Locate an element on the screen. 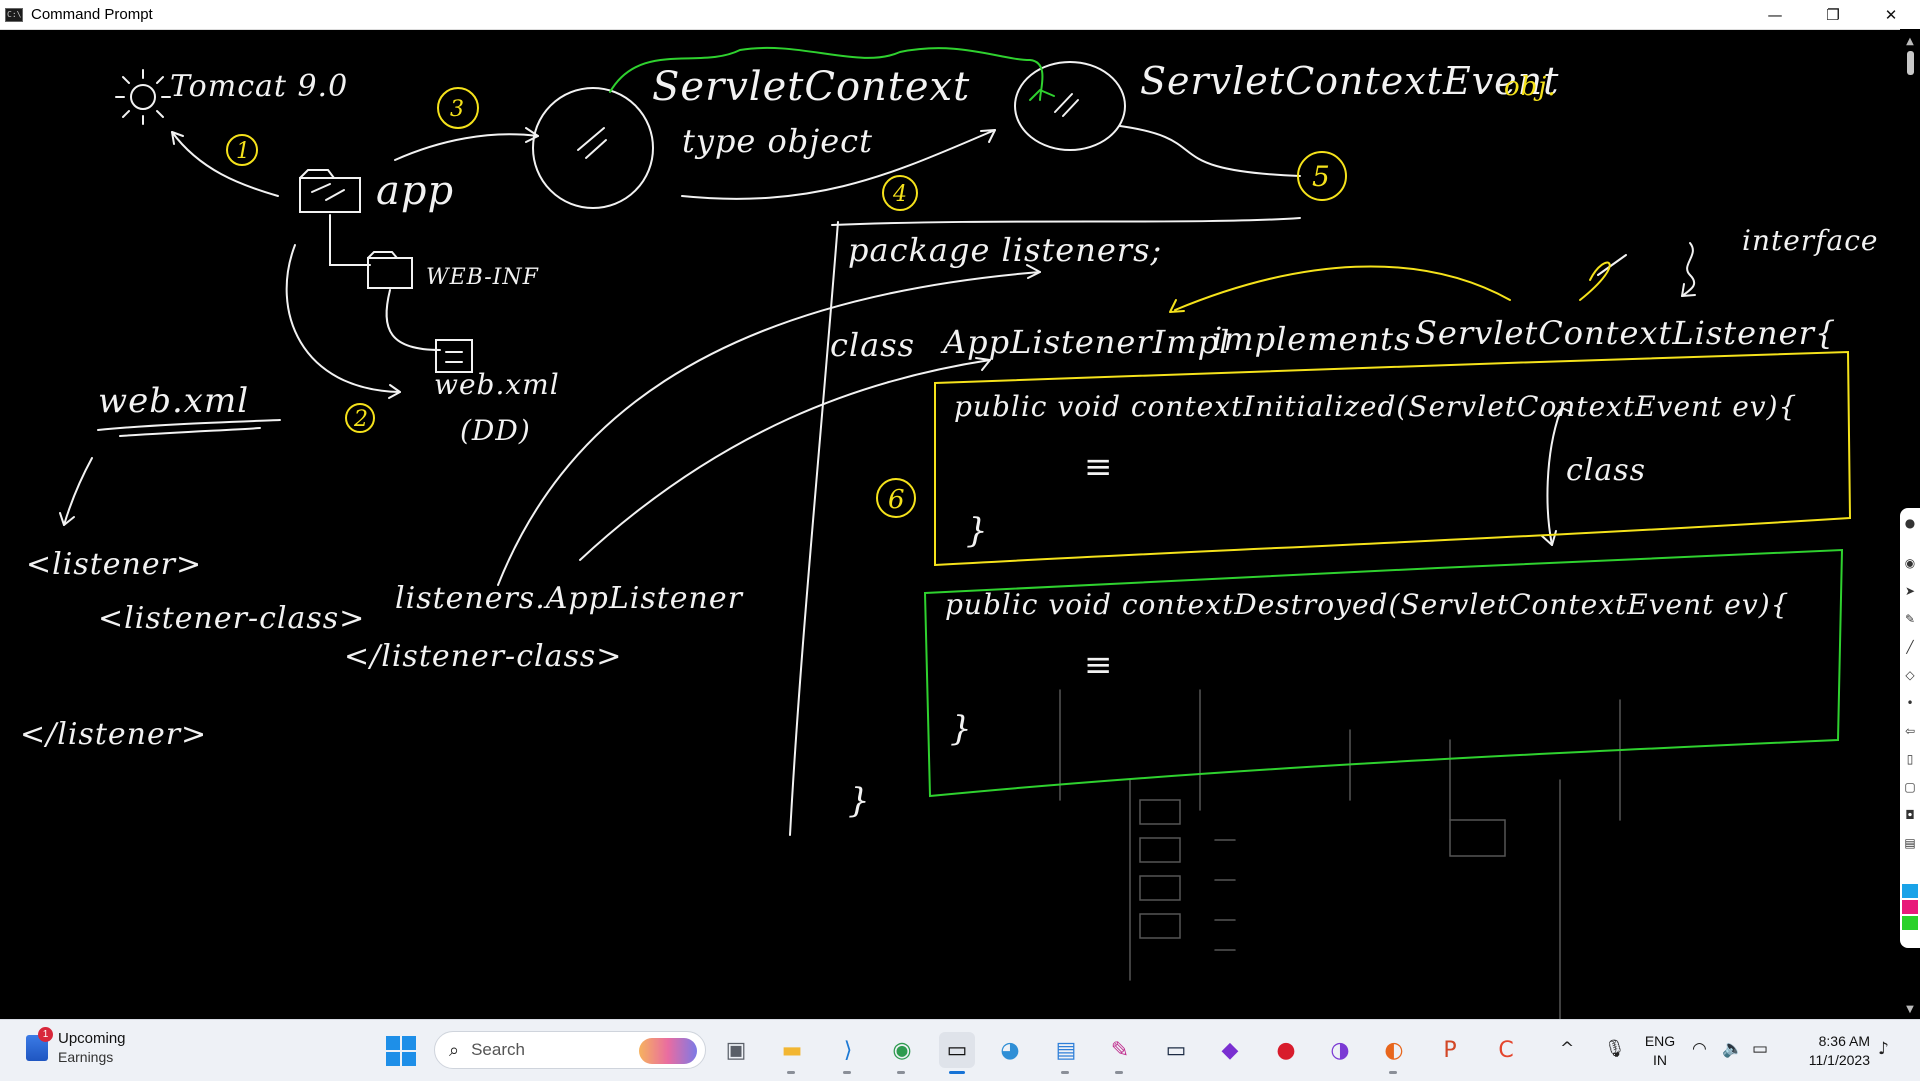  class-keyword: class is located at coordinates (872, 345).